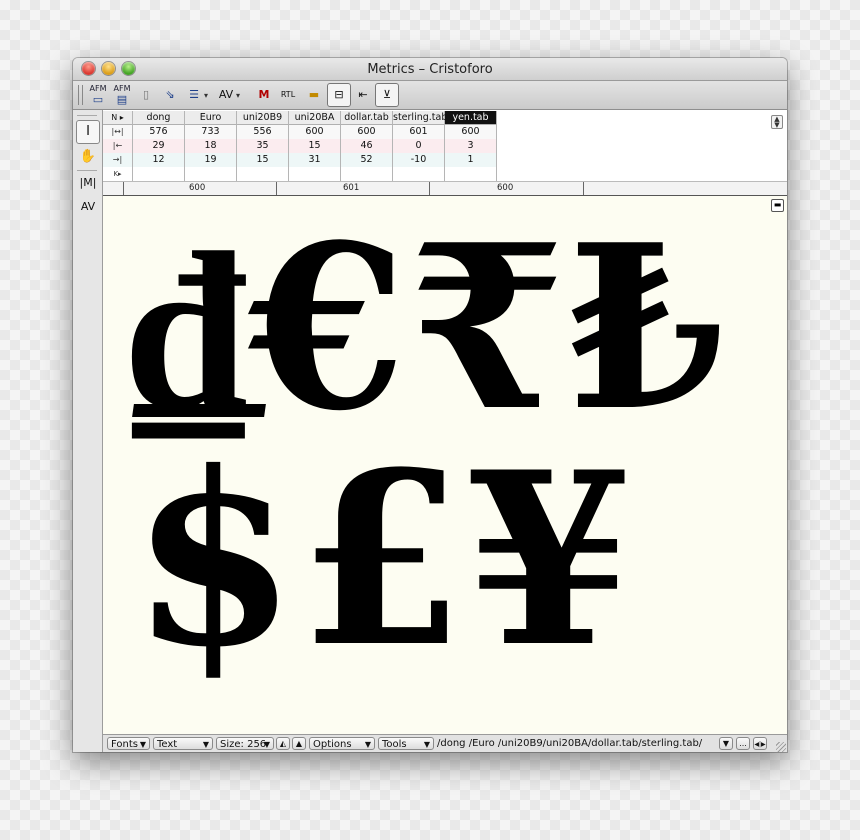 The height and width of the screenshot is (840, 860). I want to click on metric-cell: 31, so click(315, 160).